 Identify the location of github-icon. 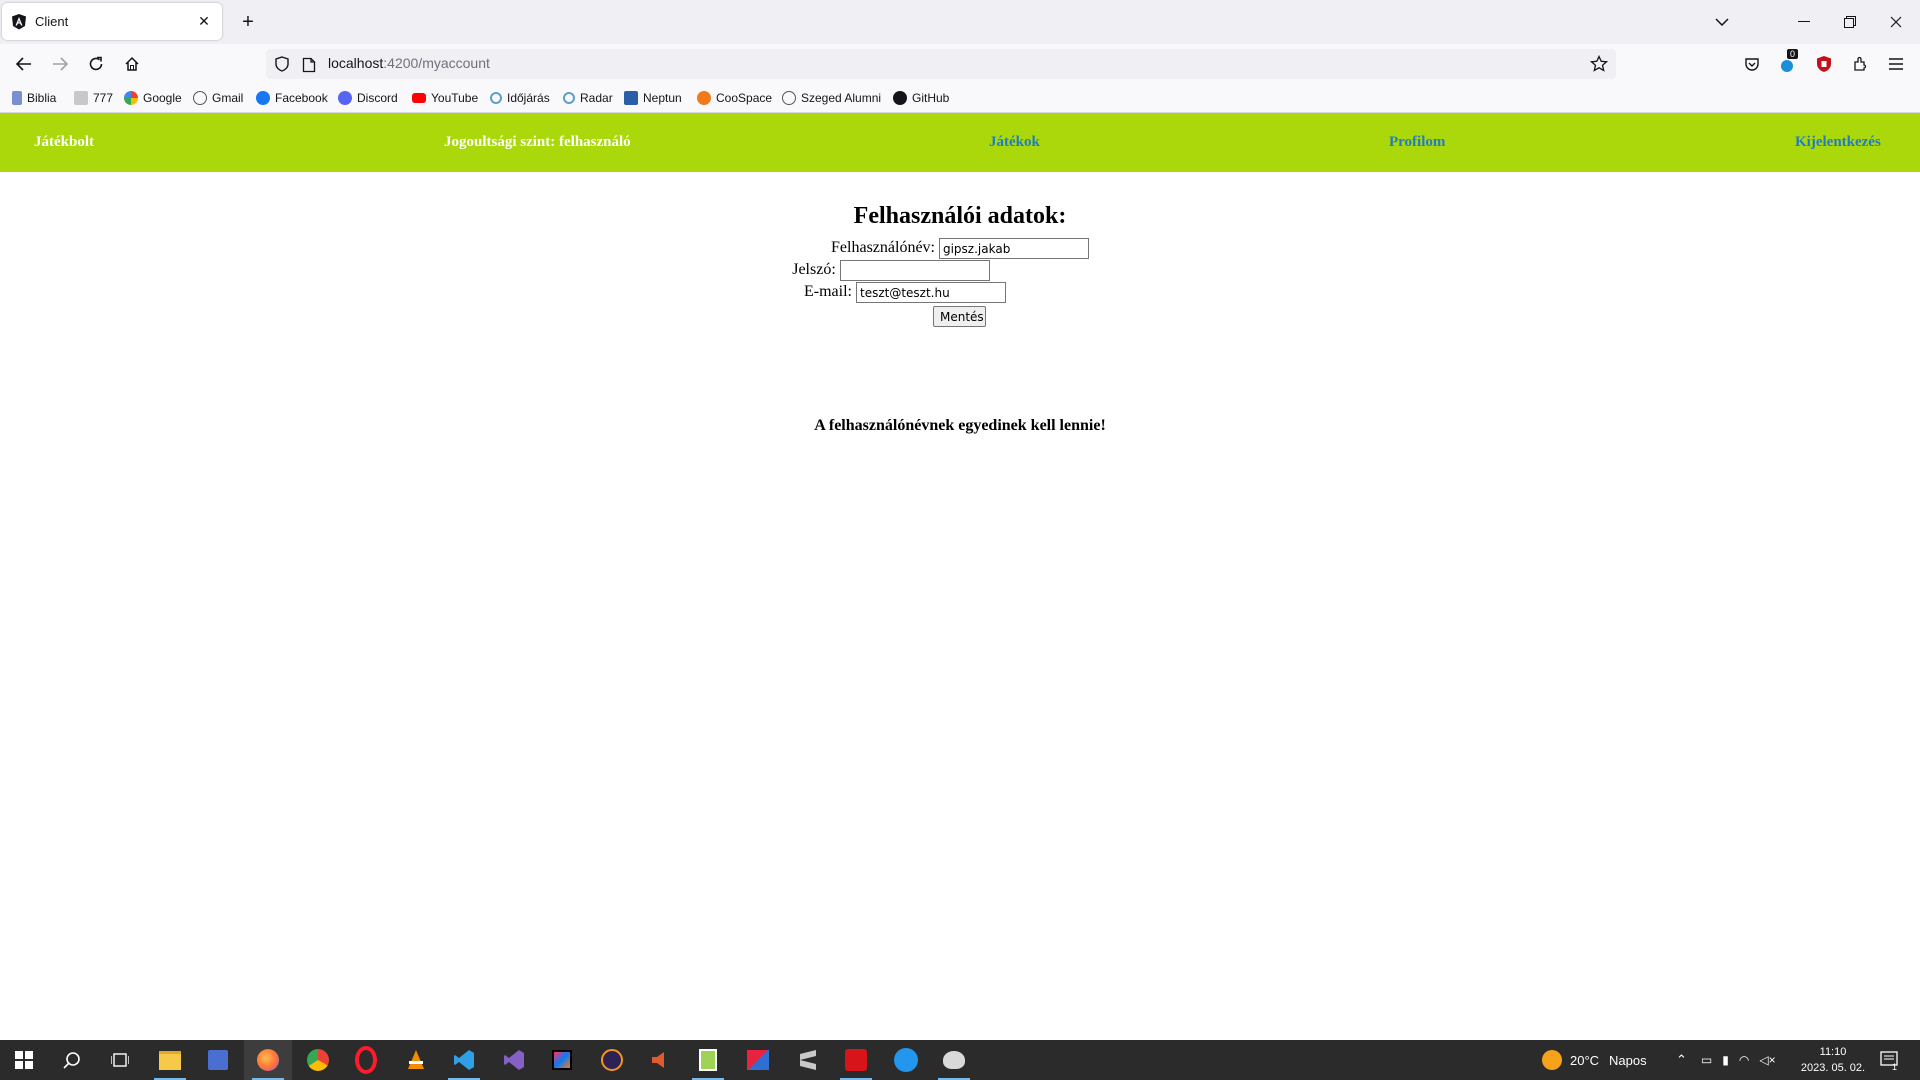
(900, 98).